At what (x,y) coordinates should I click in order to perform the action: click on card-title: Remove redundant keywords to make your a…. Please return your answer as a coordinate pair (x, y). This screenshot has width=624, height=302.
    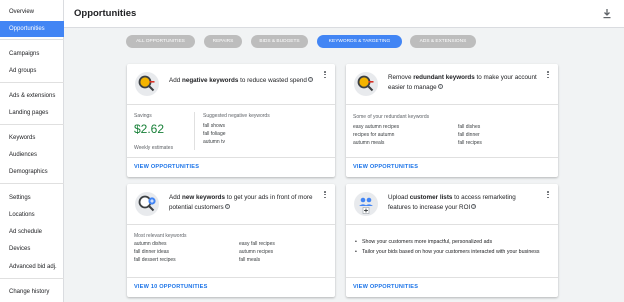
    Looking at the image, I should click on (462, 82).